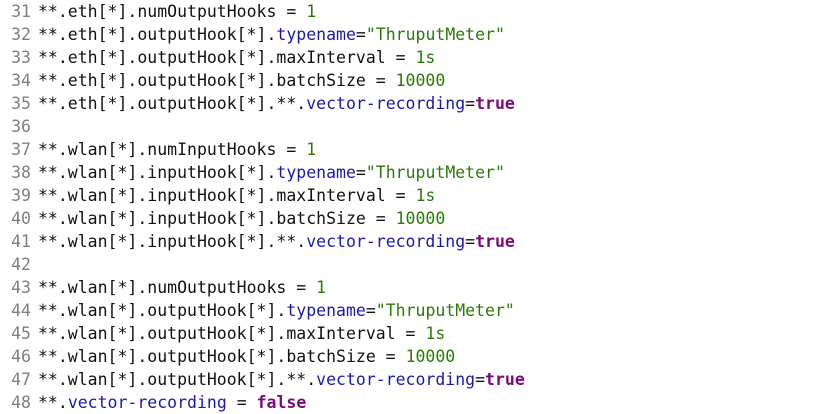 The width and height of the screenshot is (820, 414). What do you see at coordinates (21, 218) in the screenshot?
I see `line-number: 40` at bounding box center [21, 218].